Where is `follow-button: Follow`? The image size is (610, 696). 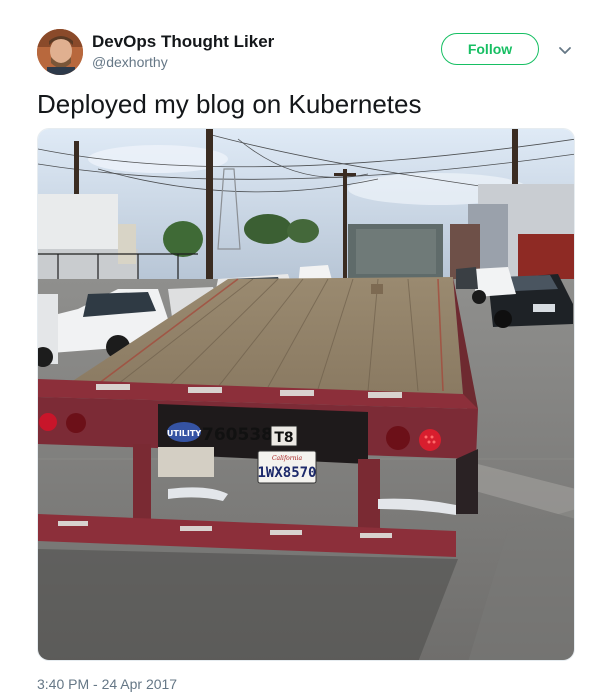
follow-button: Follow is located at coordinates (490, 49).